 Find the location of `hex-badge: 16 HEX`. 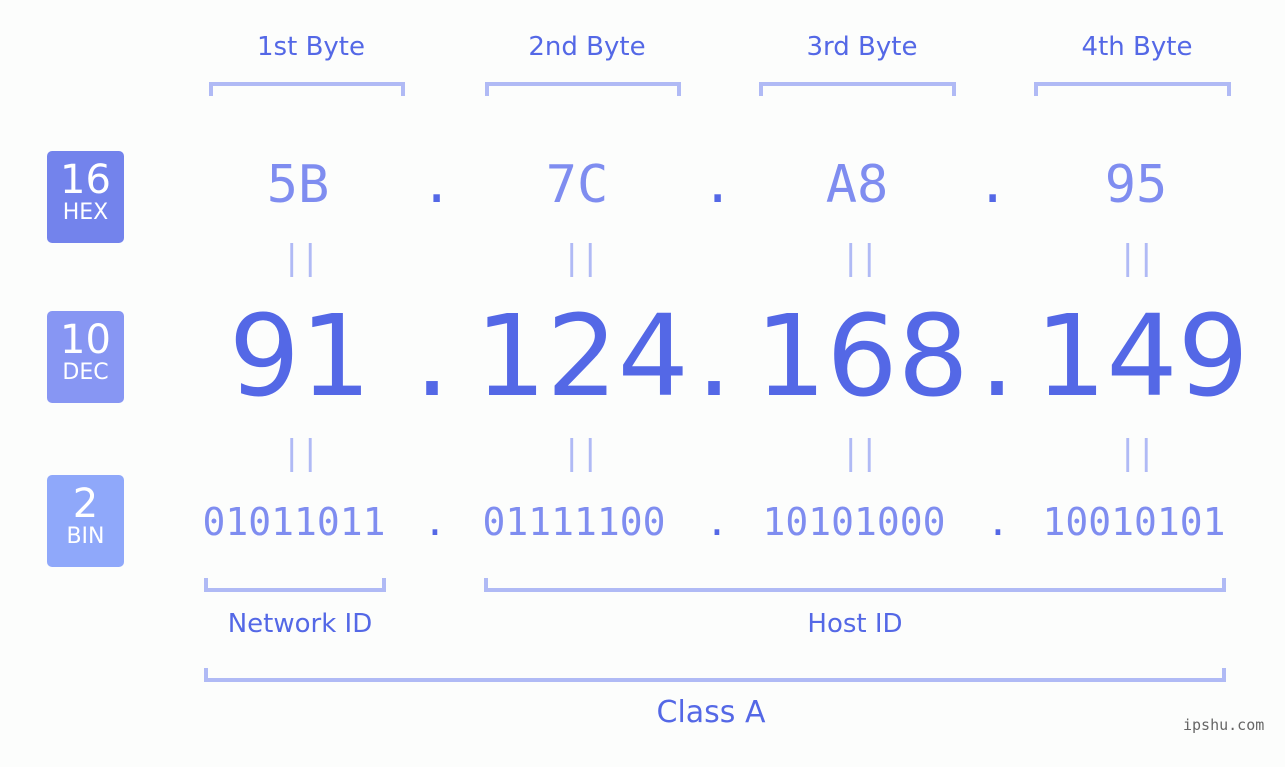

hex-badge: 16 HEX is located at coordinates (85, 197).